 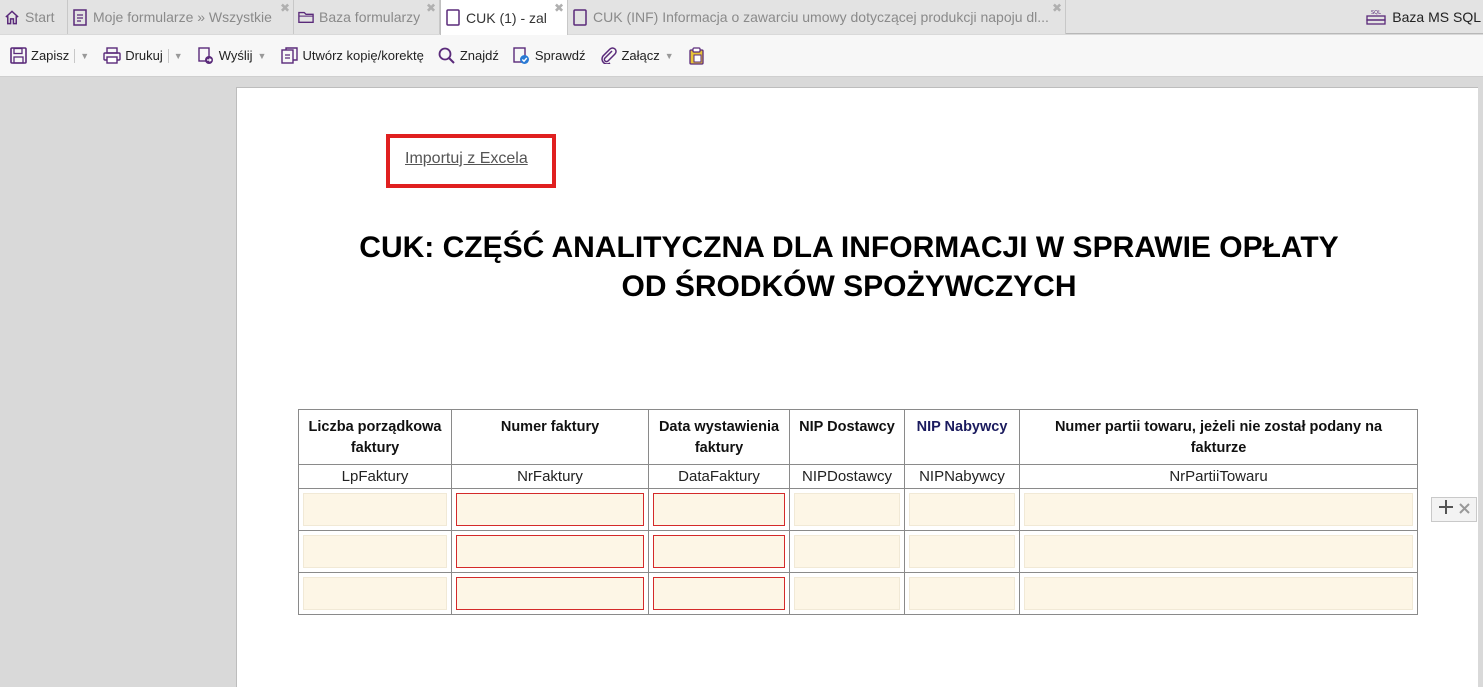 What do you see at coordinates (447, 56) in the screenshot?
I see `search-icon` at bounding box center [447, 56].